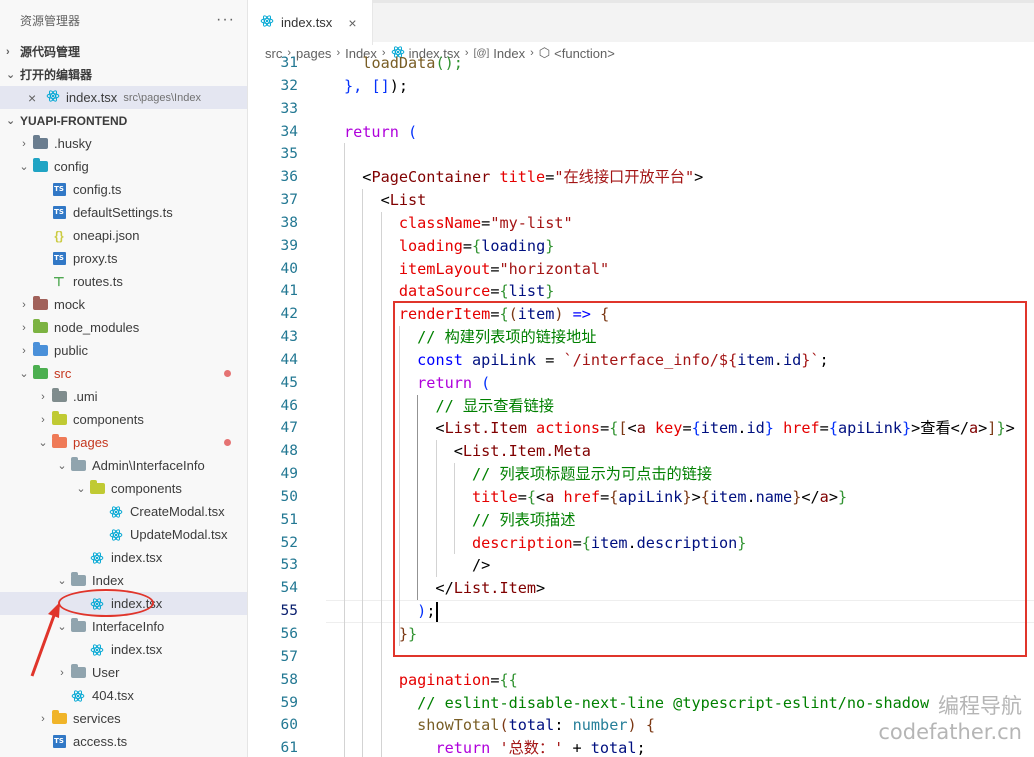 The height and width of the screenshot is (757, 1034). I want to click on code-token: className, so click(440, 222).